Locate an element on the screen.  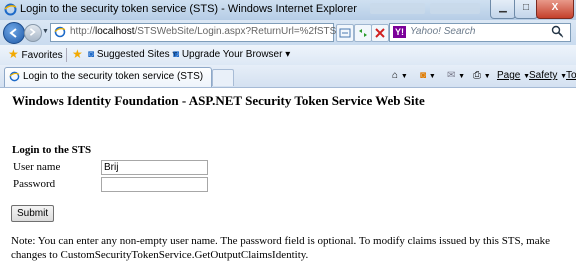
forward-icon is located at coordinates (32, 32).